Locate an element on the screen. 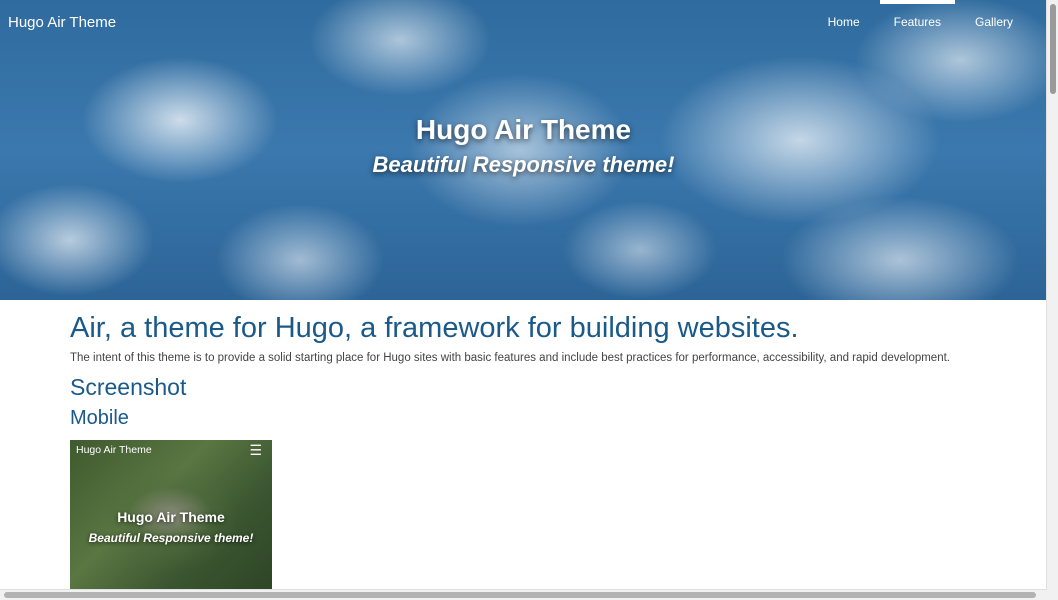 This screenshot has height=600, width=1058. hero-subtitle: Beautiful Responsive theme! is located at coordinates (523, 164).